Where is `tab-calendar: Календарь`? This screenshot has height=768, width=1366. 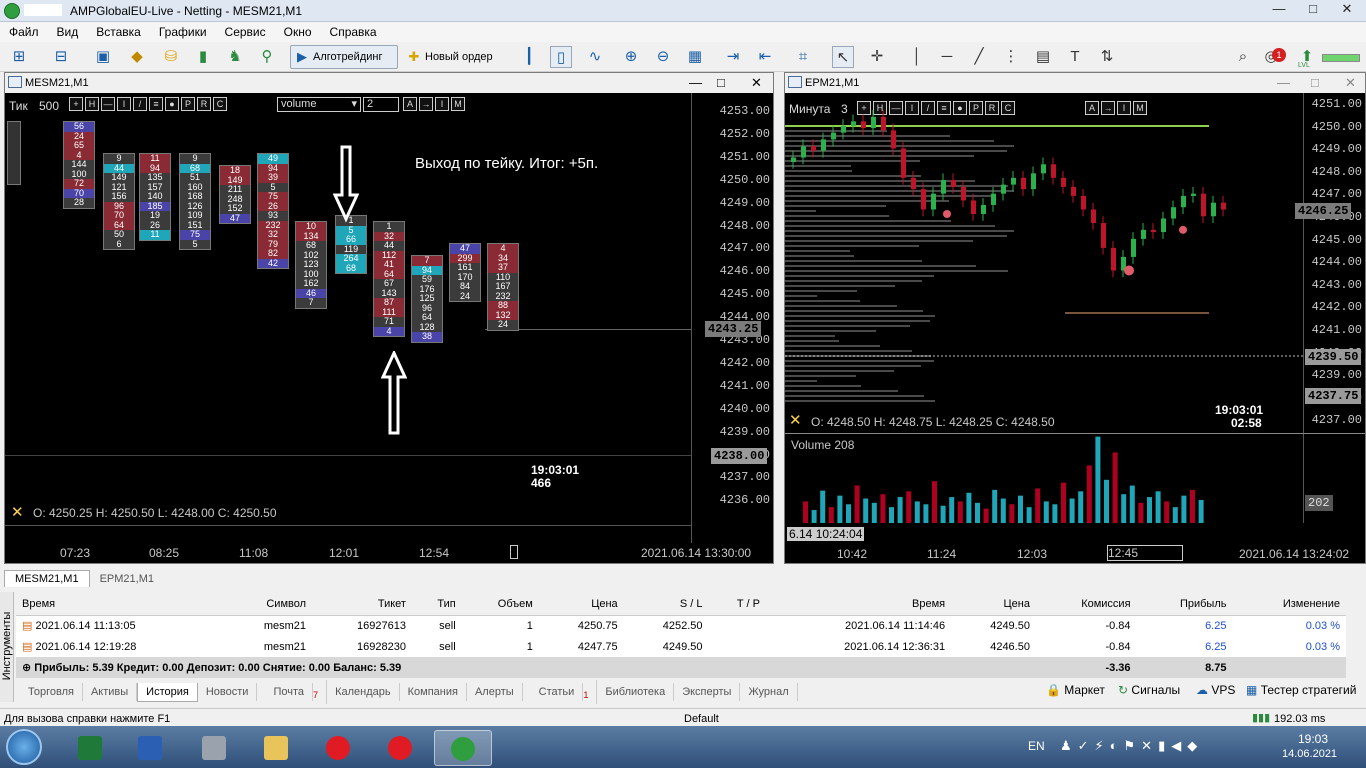 tab-calendar: Календарь is located at coordinates (363, 692).